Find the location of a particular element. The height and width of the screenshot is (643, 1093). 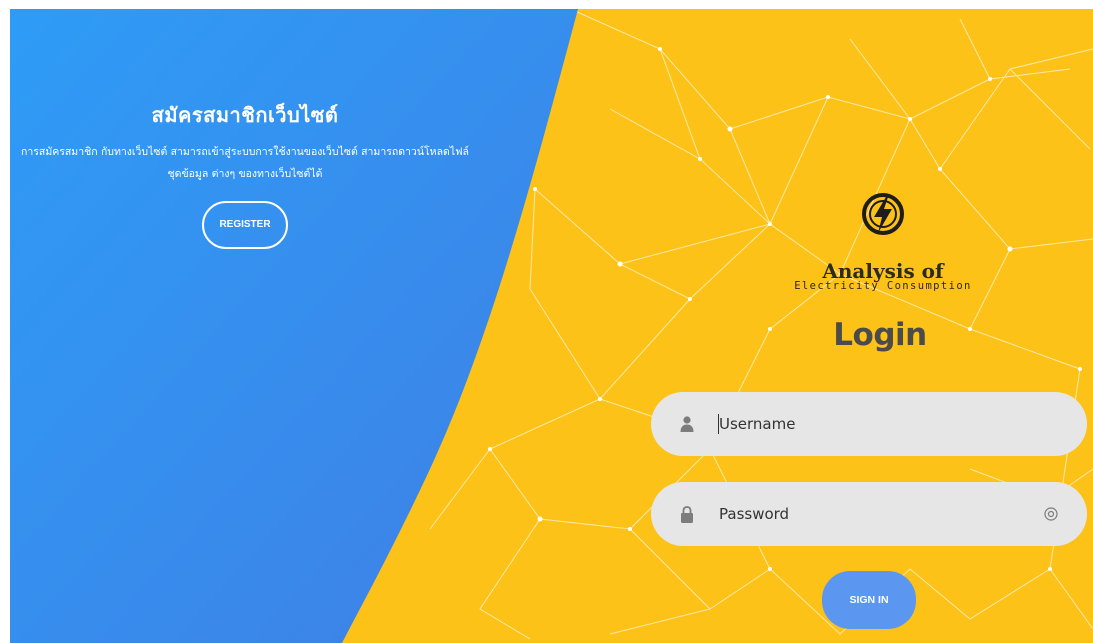

username-input is located at coordinates (903, 424).